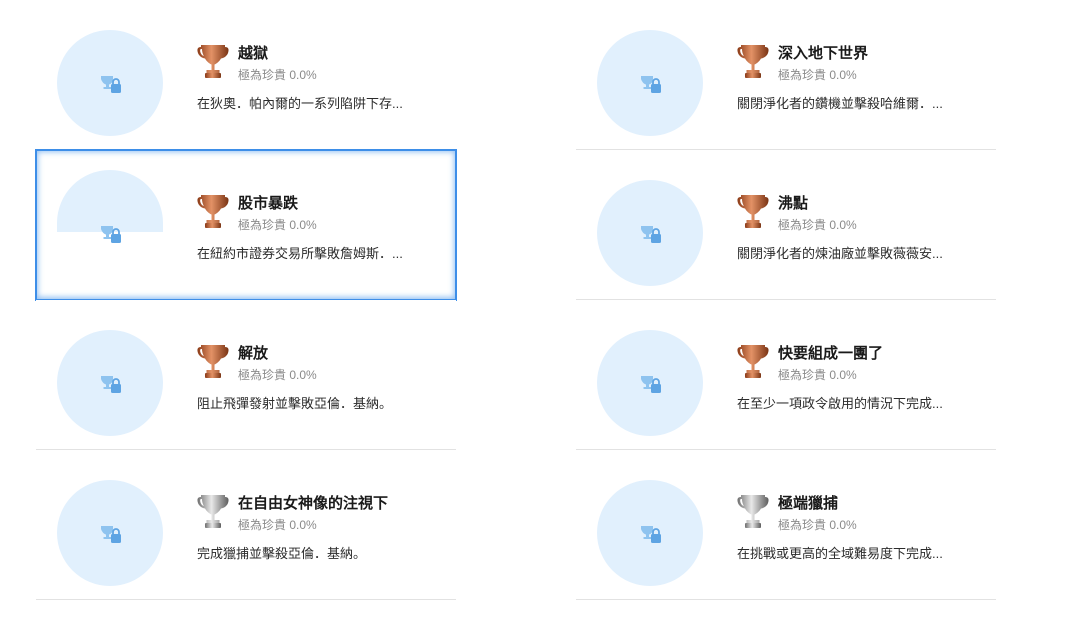 The width and height of the screenshot is (1086, 620). Describe the element at coordinates (808, 503) in the screenshot. I see `trophy-title: 極端獵捕` at that location.